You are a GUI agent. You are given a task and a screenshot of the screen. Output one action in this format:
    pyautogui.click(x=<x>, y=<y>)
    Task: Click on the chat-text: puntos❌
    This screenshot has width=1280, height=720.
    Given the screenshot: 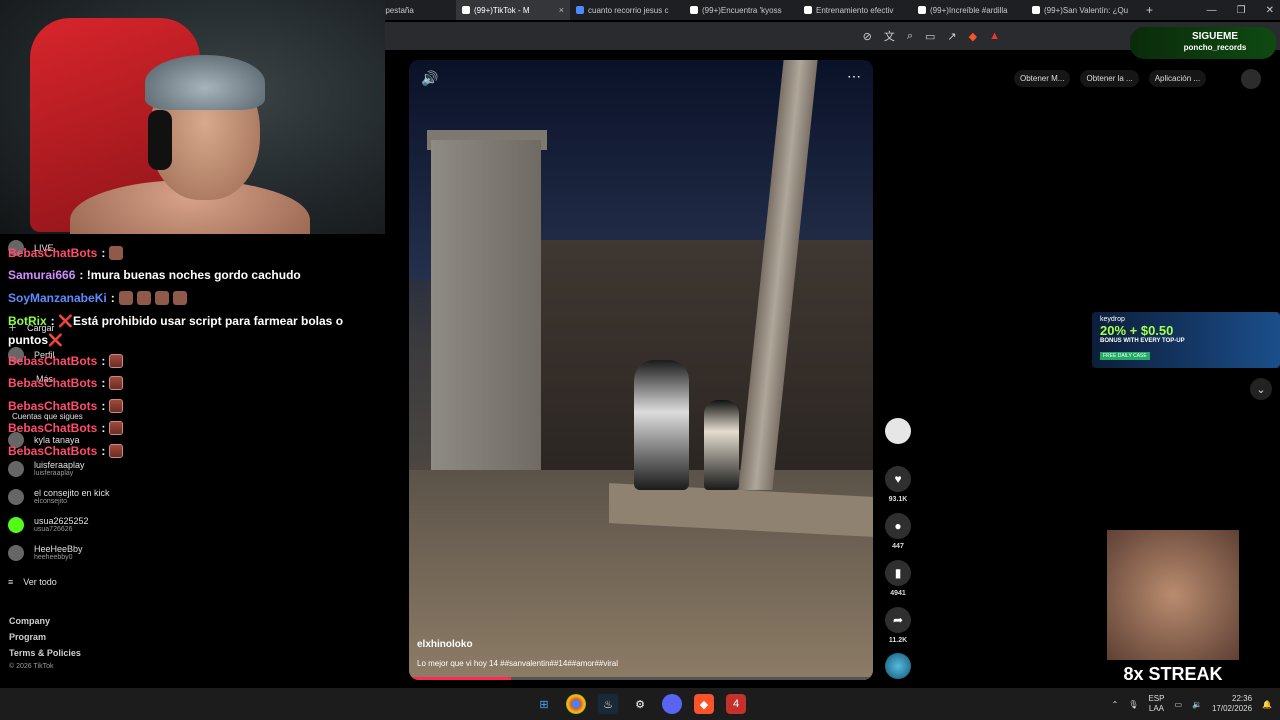 What is the action you would take?
    pyautogui.click(x=35, y=340)
    